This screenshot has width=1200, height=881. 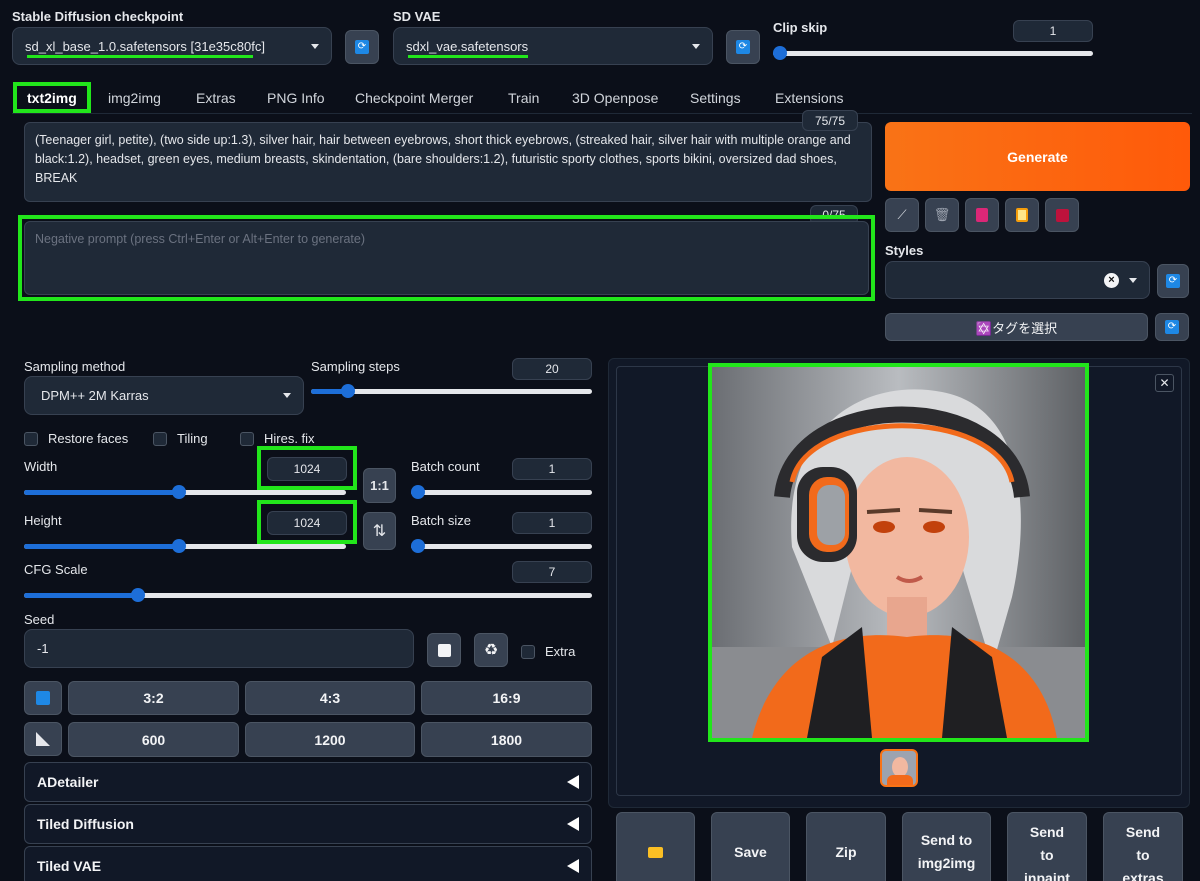 What do you see at coordinates (1016, 327) in the screenshot?
I see `select-tags-button: ✡️タグを選択` at bounding box center [1016, 327].